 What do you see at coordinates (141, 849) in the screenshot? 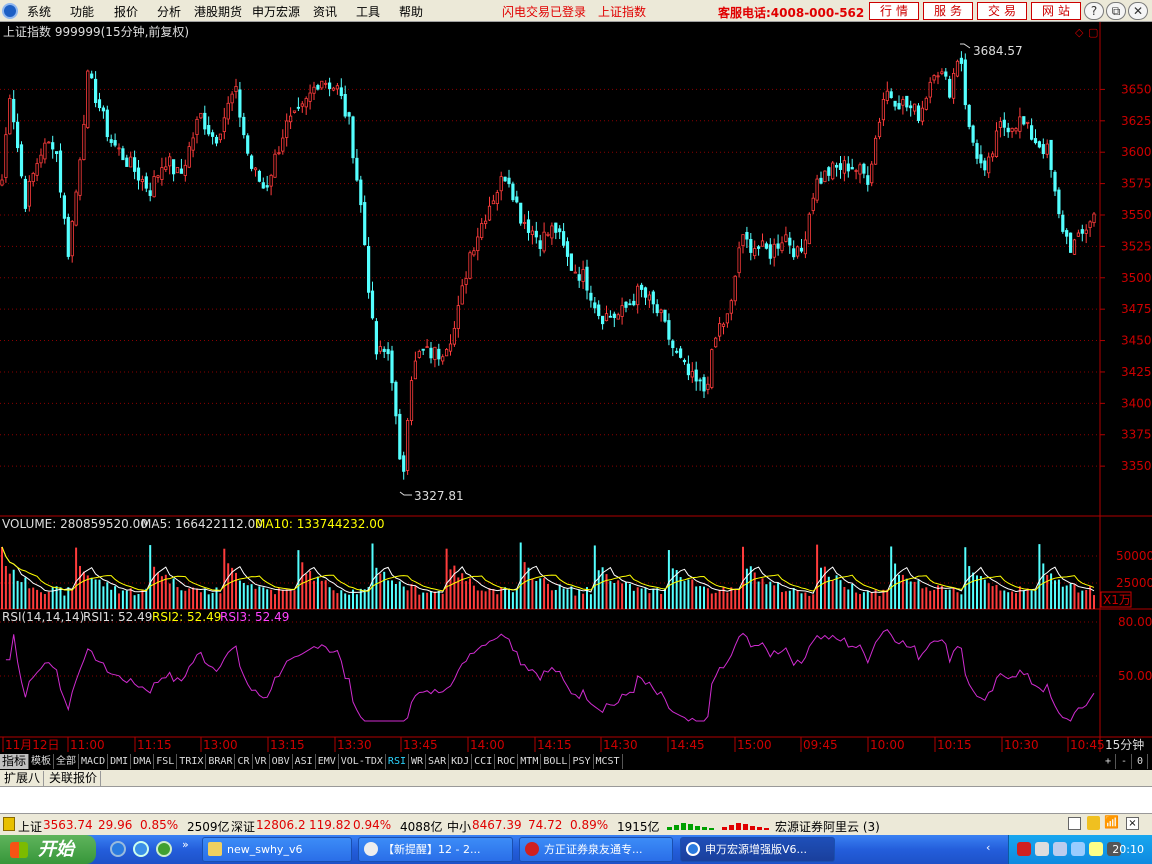
I see `browser-icon` at bounding box center [141, 849].